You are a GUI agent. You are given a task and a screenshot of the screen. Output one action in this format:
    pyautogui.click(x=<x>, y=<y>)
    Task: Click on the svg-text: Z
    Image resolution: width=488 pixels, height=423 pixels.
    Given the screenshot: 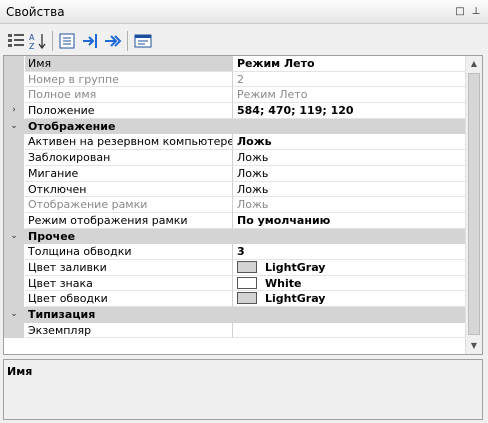 What is the action you would take?
    pyautogui.click(x=32, y=46)
    